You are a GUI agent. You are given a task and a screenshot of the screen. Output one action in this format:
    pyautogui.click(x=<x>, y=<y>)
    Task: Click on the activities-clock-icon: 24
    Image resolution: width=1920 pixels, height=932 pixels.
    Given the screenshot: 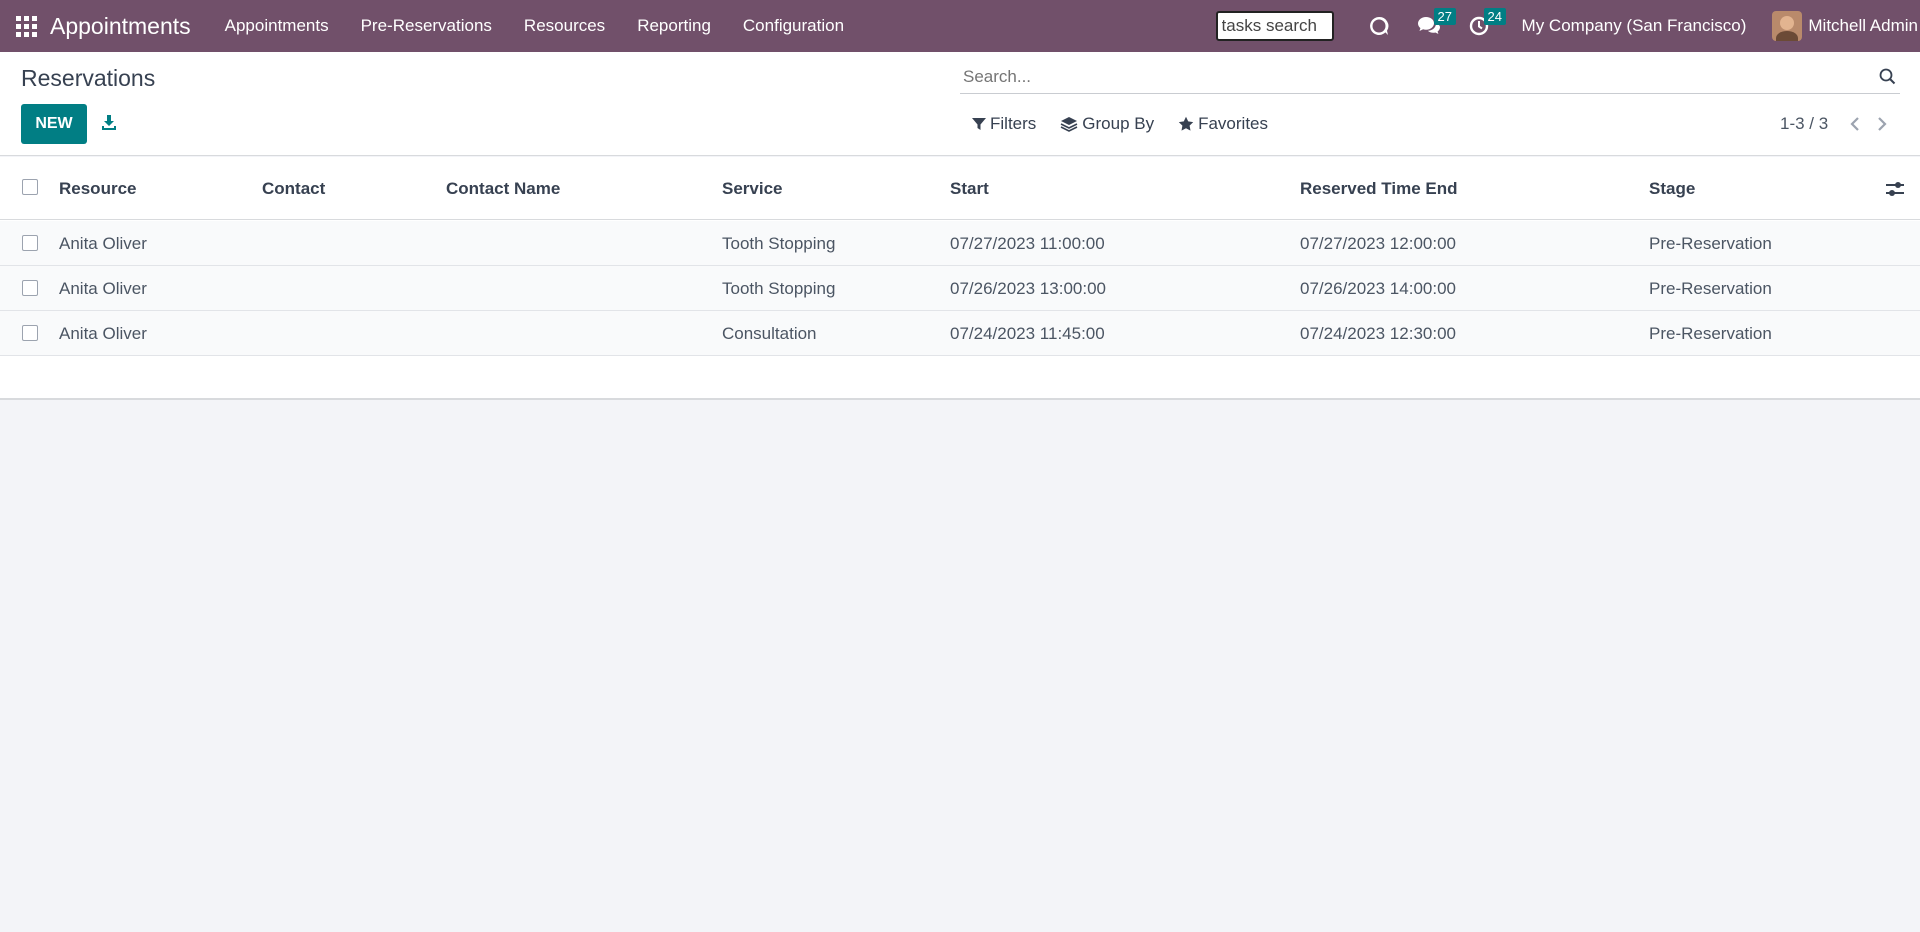 What is the action you would take?
    pyautogui.click(x=1485, y=24)
    